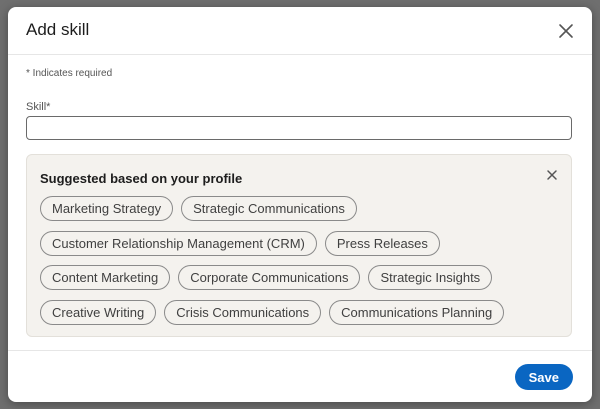 This screenshot has height=409, width=600. I want to click on skill-input, so click(299, 128).